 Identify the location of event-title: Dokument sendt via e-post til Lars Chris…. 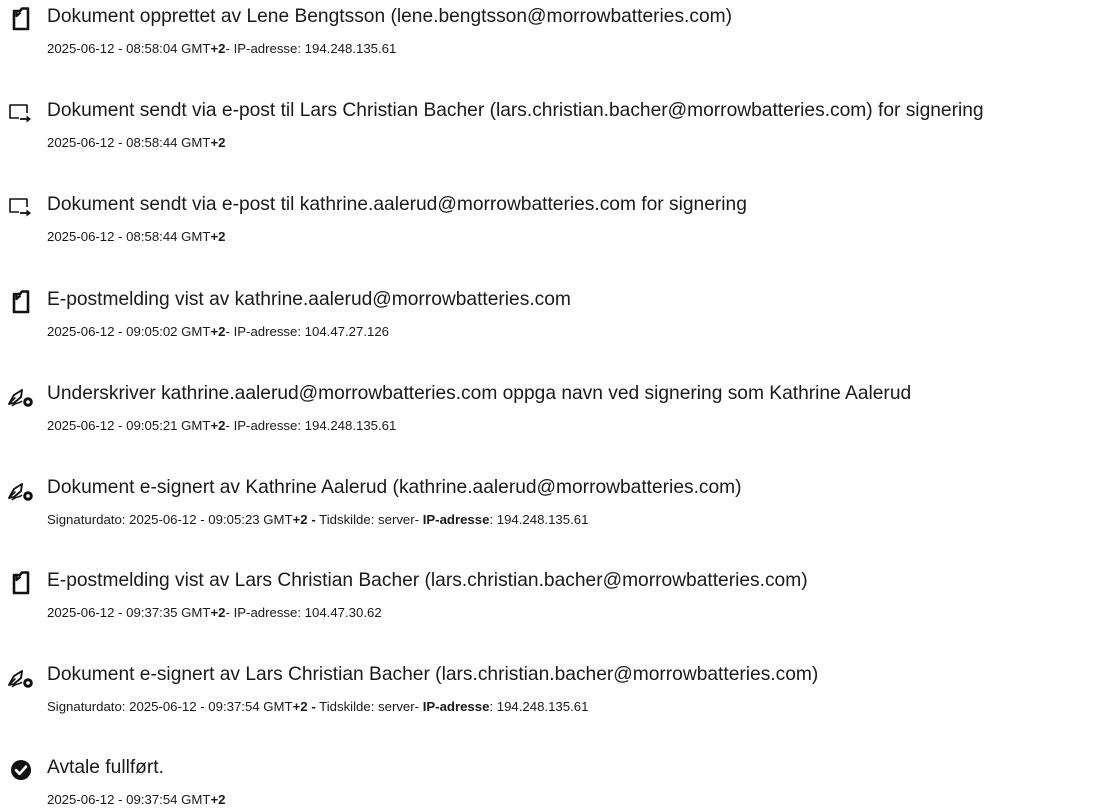
(515, 110).